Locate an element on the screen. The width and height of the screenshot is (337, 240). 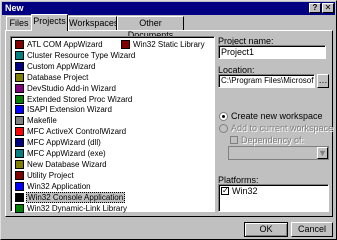
database-icon is located at coordinates (19, 77).